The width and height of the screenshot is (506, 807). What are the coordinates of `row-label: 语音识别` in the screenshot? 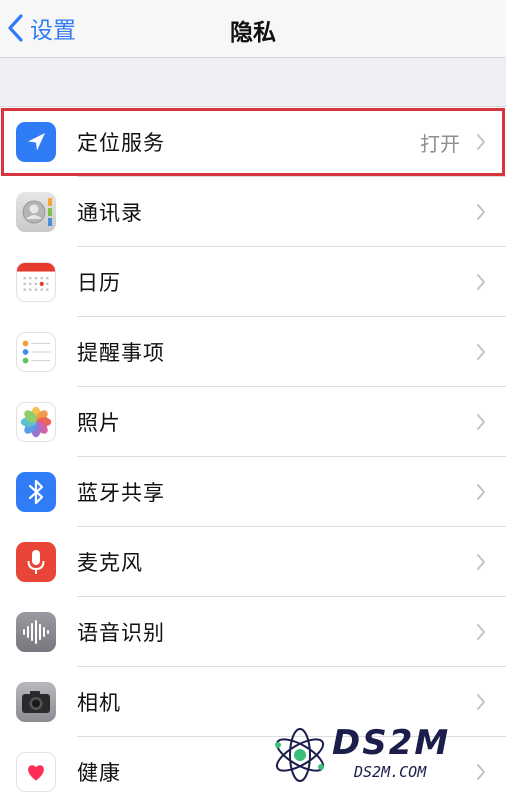 It's located at (121, 633).